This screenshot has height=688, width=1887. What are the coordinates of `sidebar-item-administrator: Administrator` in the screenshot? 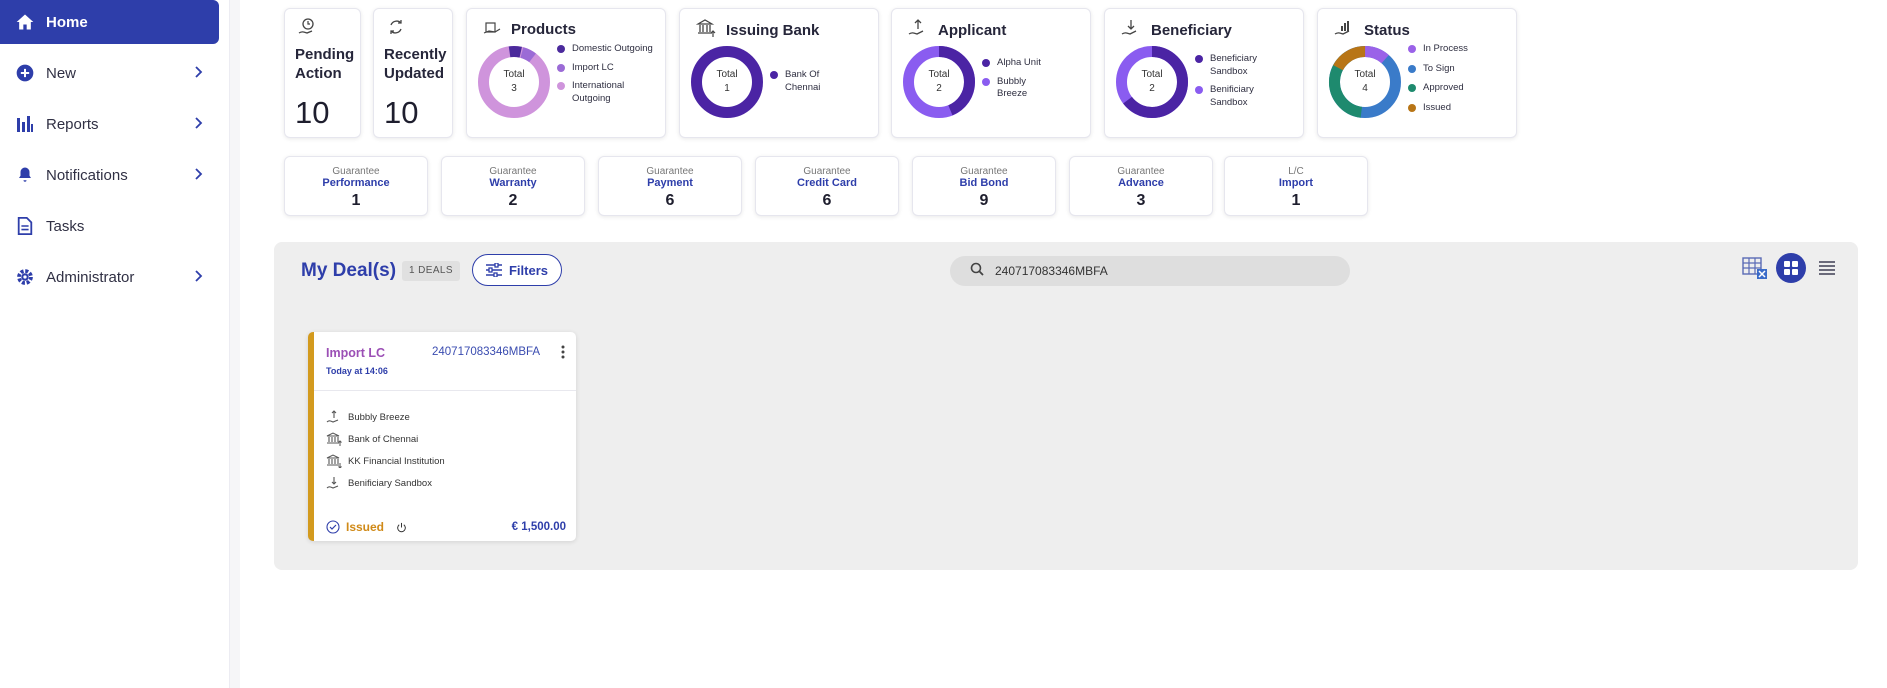 It's located at (109, 277).